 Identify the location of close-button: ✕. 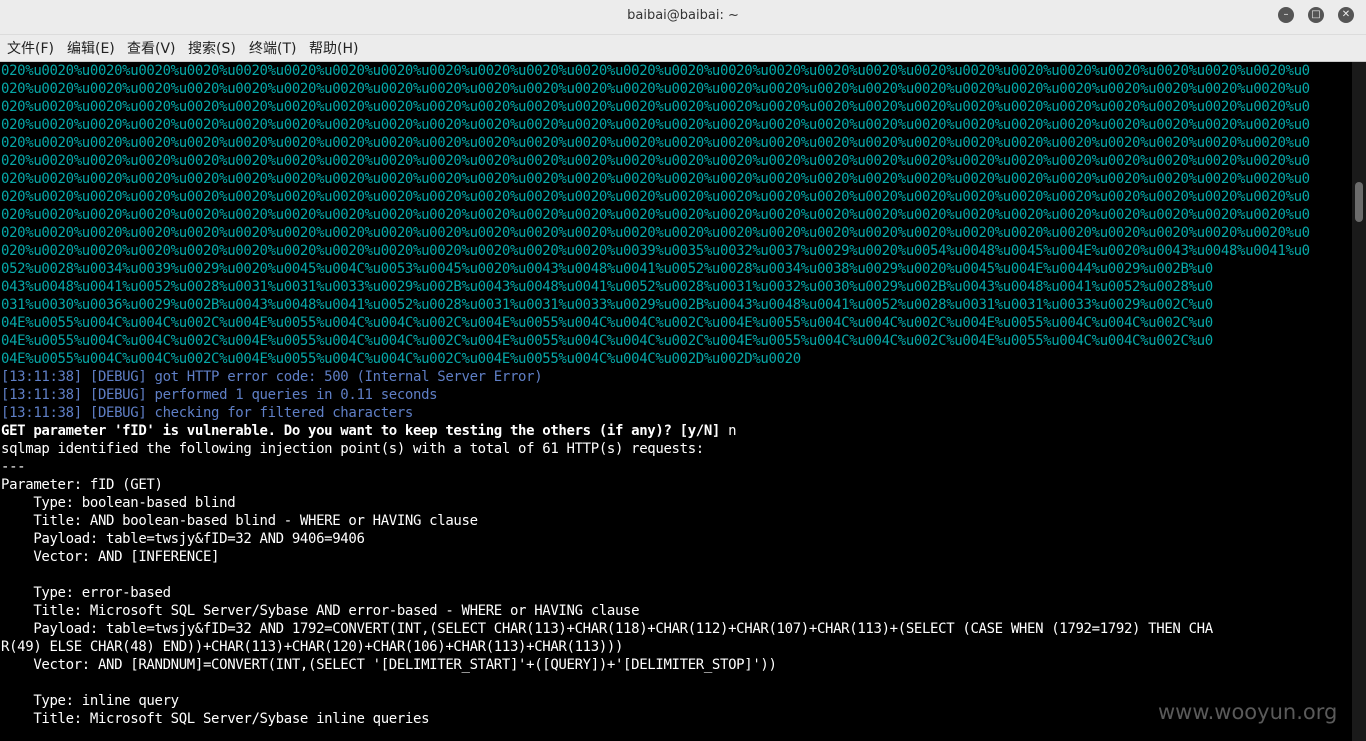
(1346, 15).